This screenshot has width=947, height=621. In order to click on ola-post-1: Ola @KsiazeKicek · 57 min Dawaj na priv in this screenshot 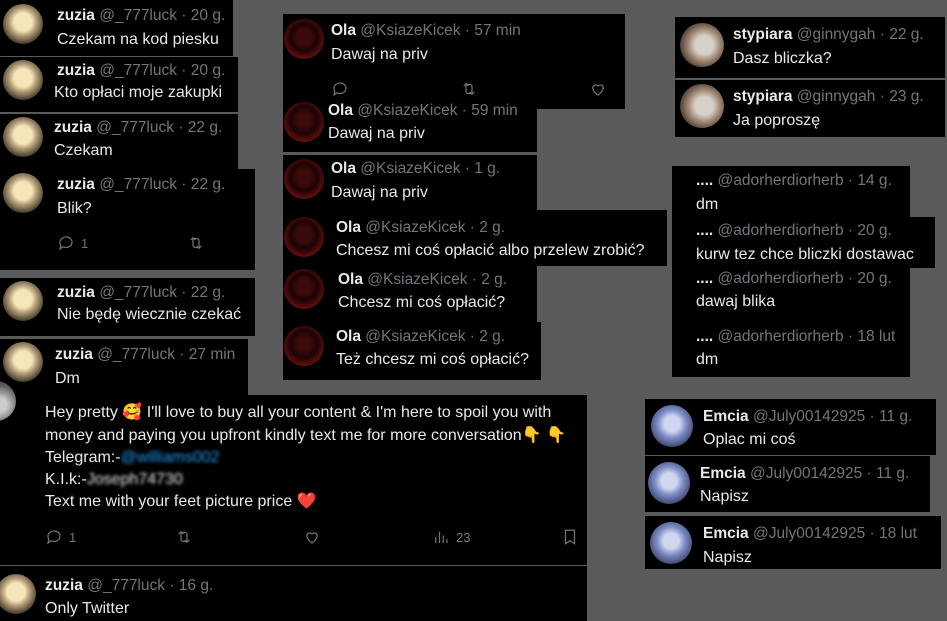, I will do `click(454, 61)`.